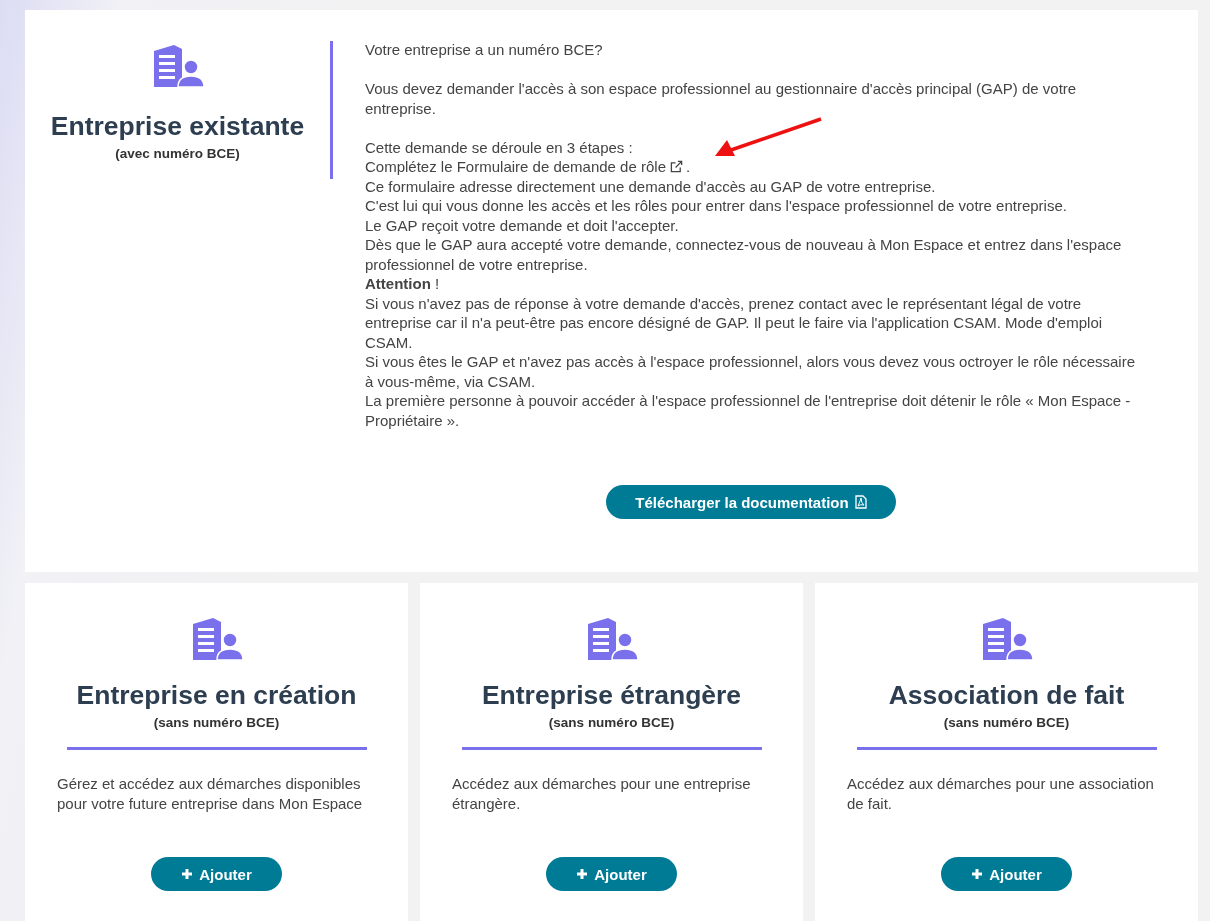 This screenshot has height=921, width=1210. I want to click on body-line: C'est lui qui vous donne les accès et les rôles pour entrer dans l'espace professionnel de votre entreprise., so click(716, 206).